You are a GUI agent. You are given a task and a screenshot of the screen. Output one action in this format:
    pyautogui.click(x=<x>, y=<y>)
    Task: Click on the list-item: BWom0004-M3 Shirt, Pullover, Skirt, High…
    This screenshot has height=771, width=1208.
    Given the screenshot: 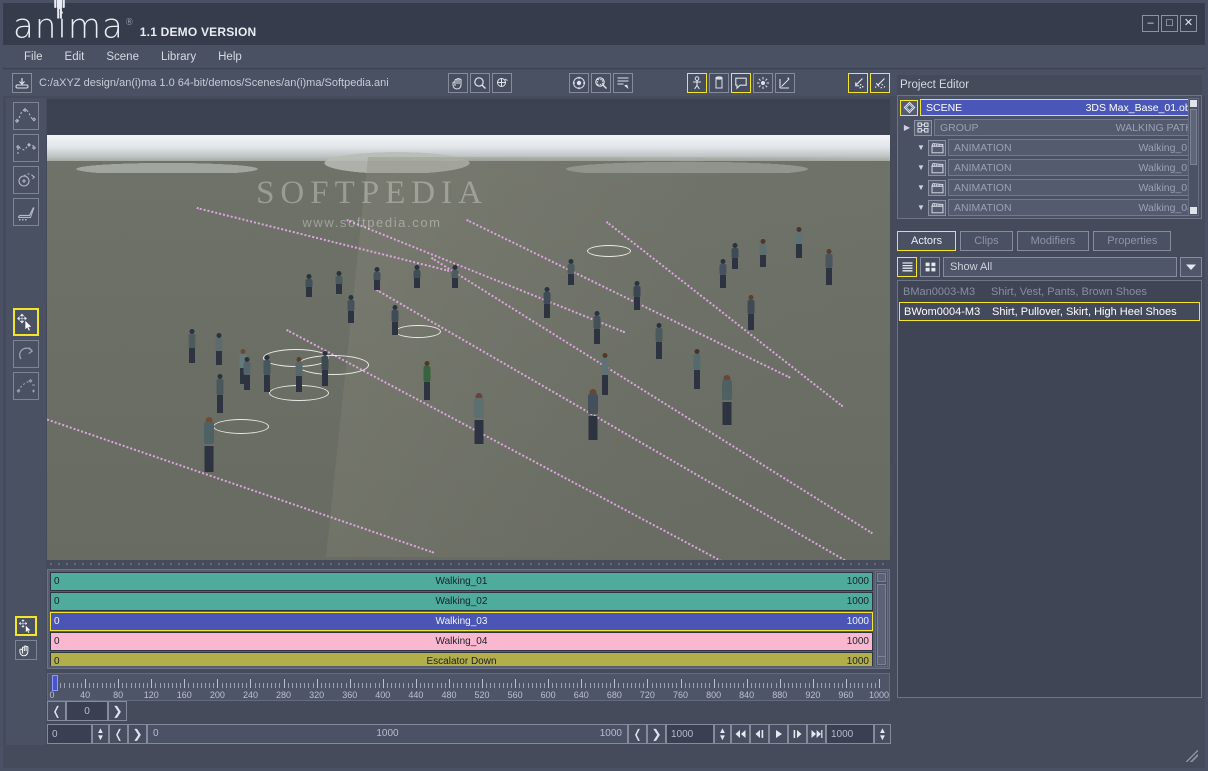 What is the action you would take?
    pyautogui.click(x=1049, y=311)
    